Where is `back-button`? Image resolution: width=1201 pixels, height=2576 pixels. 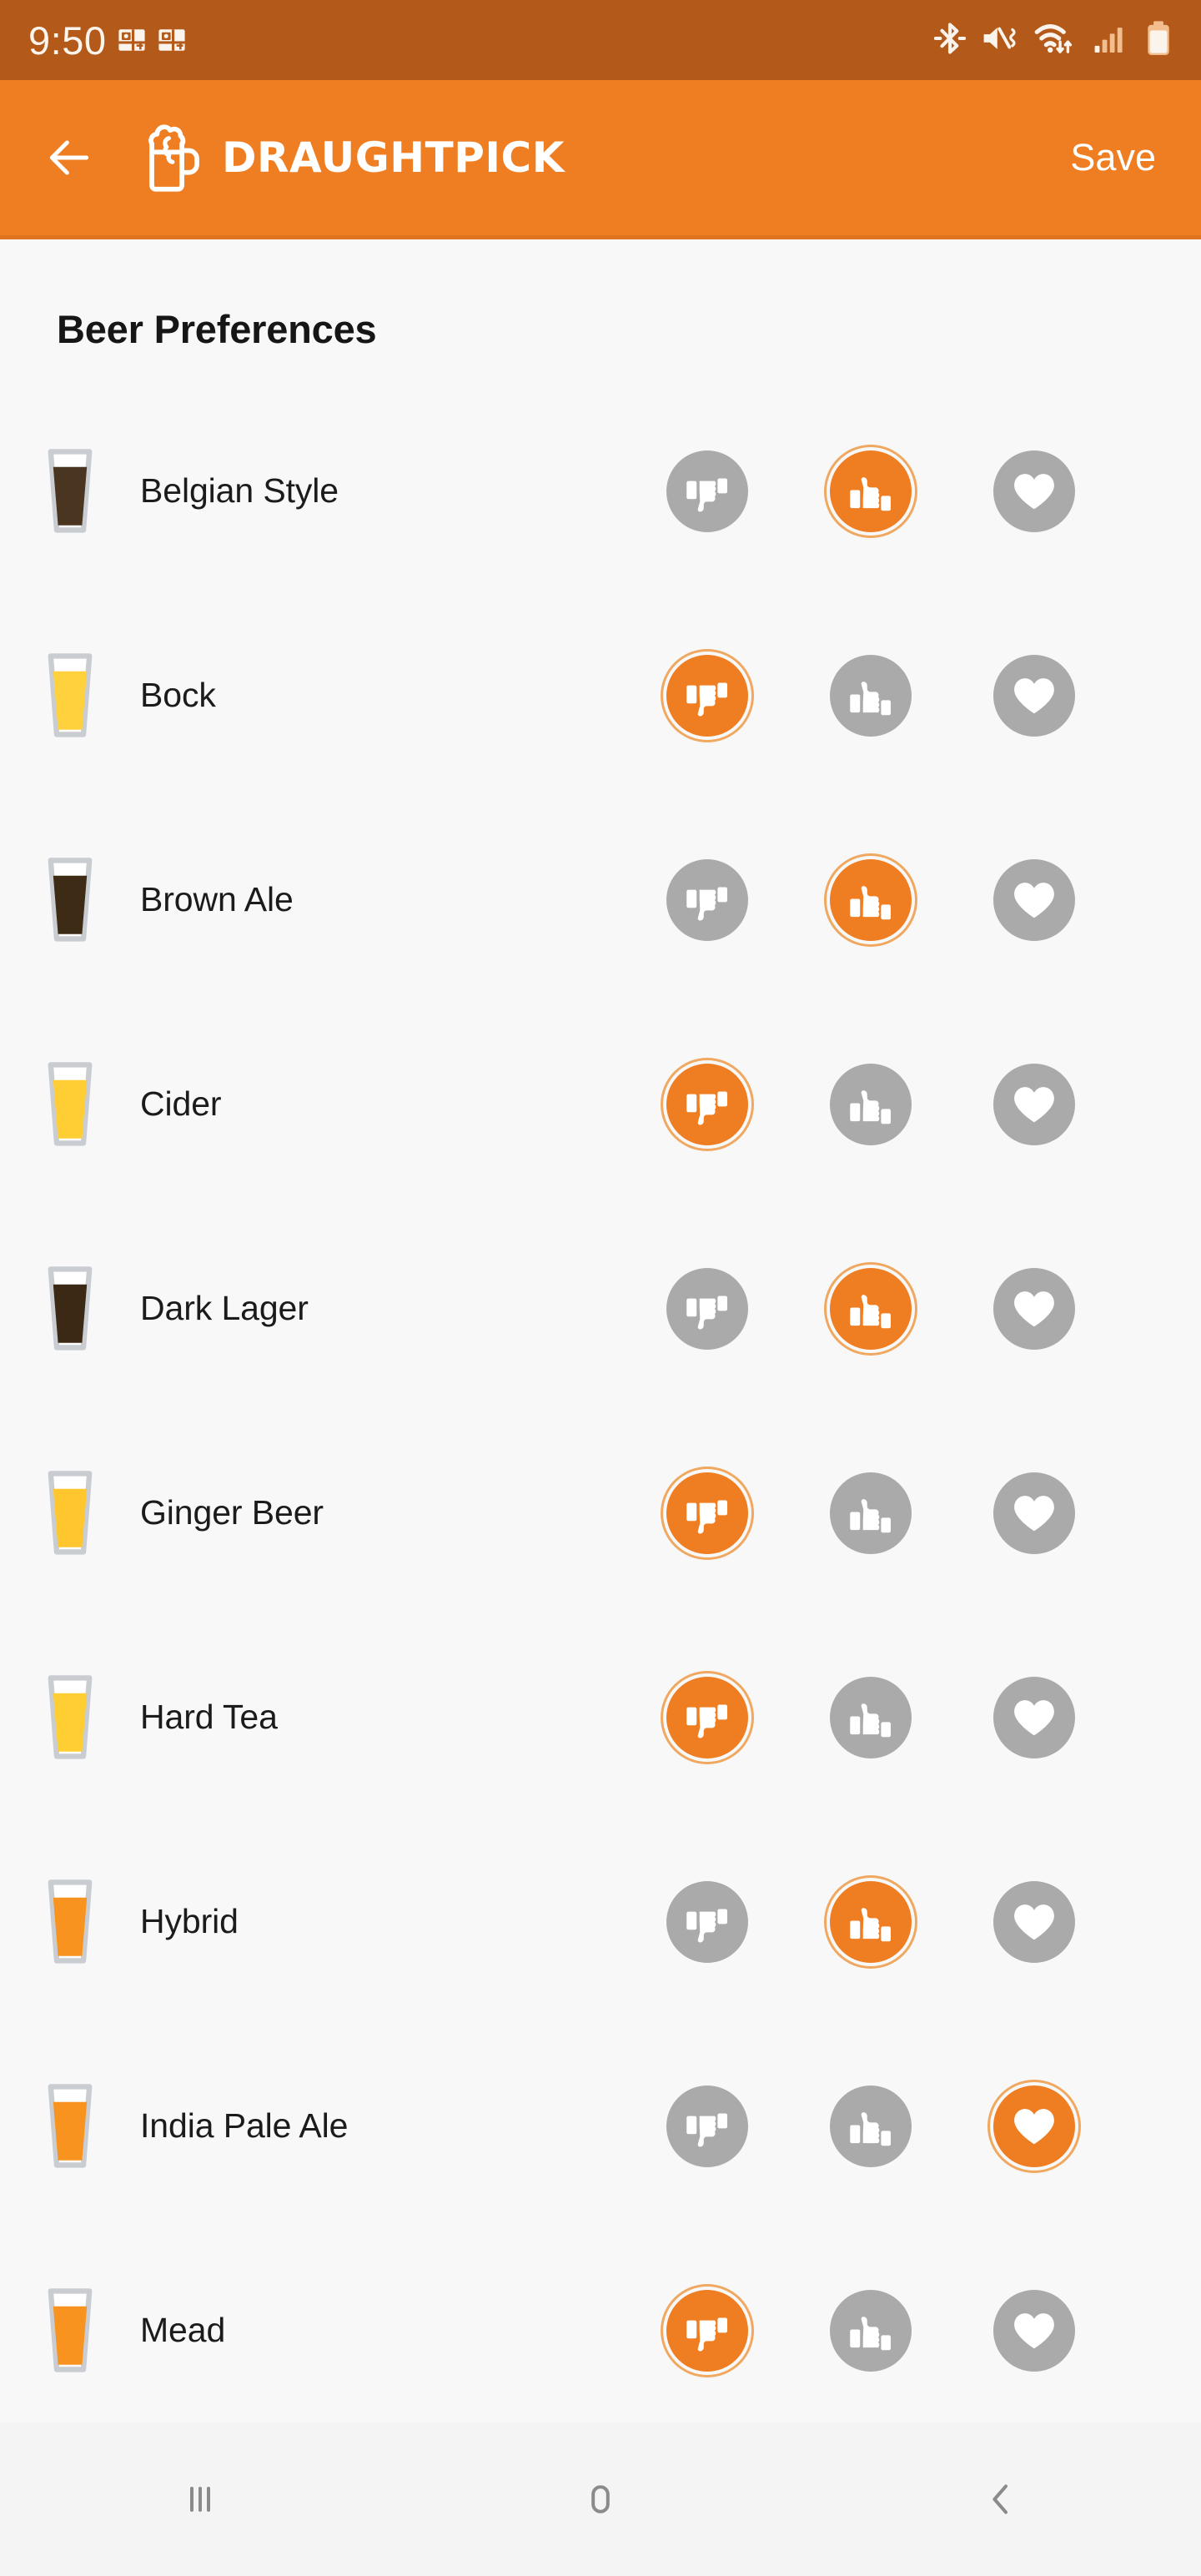
back-button is located at coordinates (69, 158).